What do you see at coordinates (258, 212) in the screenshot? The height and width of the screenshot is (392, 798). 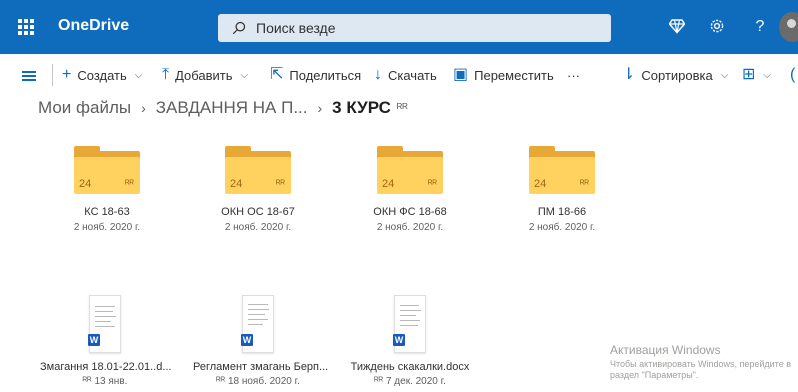 I see `folder-name: ОКН ОС 18-67` at bounding box center [258, 212].